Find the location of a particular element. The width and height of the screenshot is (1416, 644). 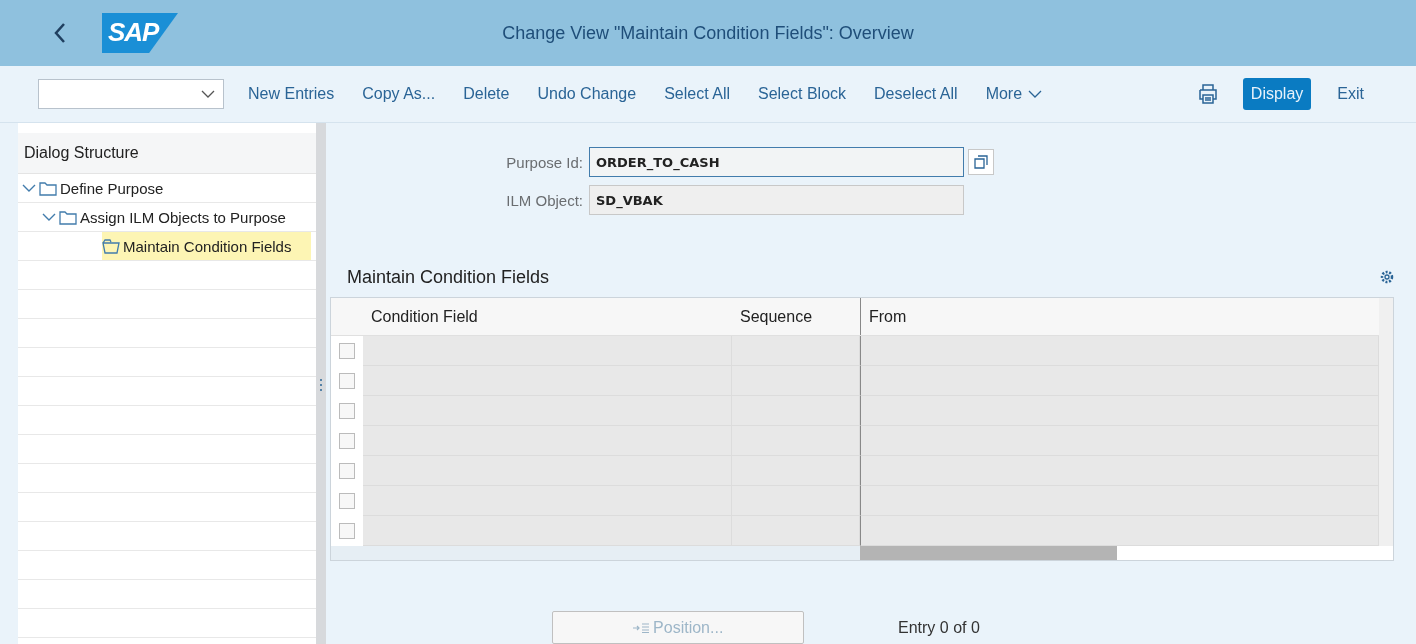

input-field: SD_VBAK is located at coordinates (776, 200).